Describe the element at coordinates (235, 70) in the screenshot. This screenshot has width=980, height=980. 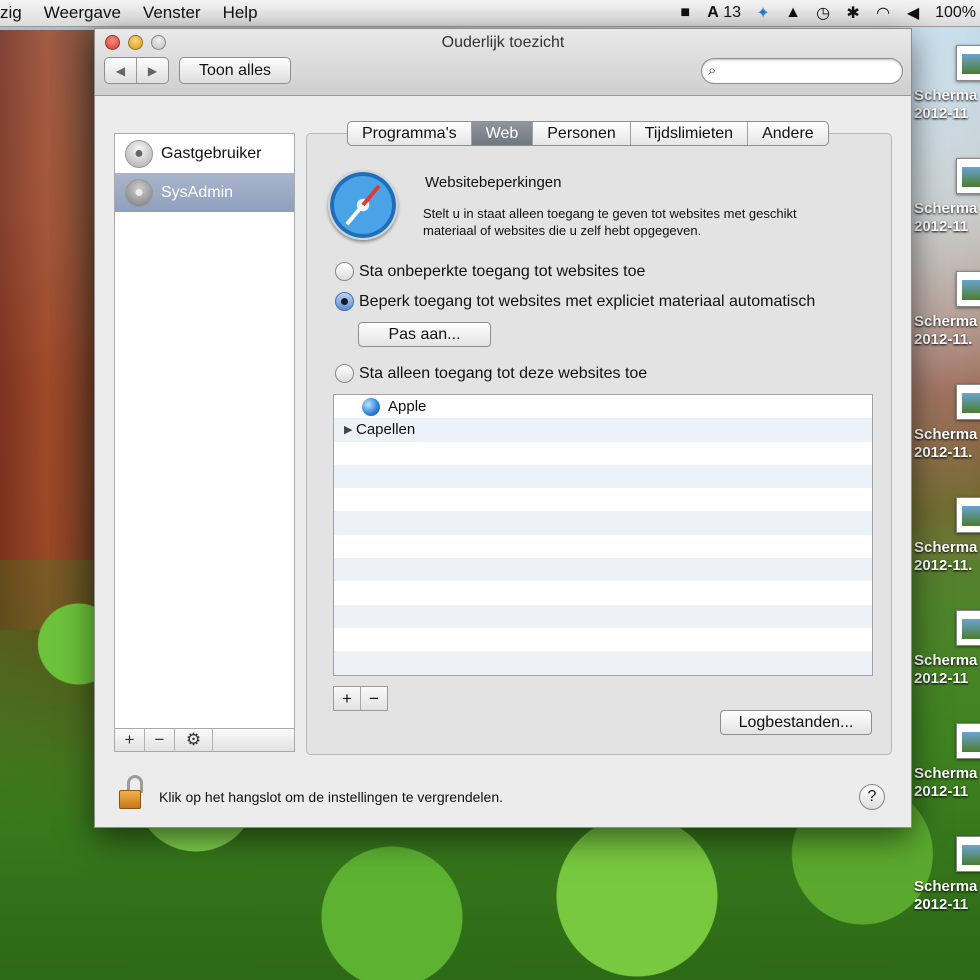
I see `show-all-button: Toon alles` at that location.